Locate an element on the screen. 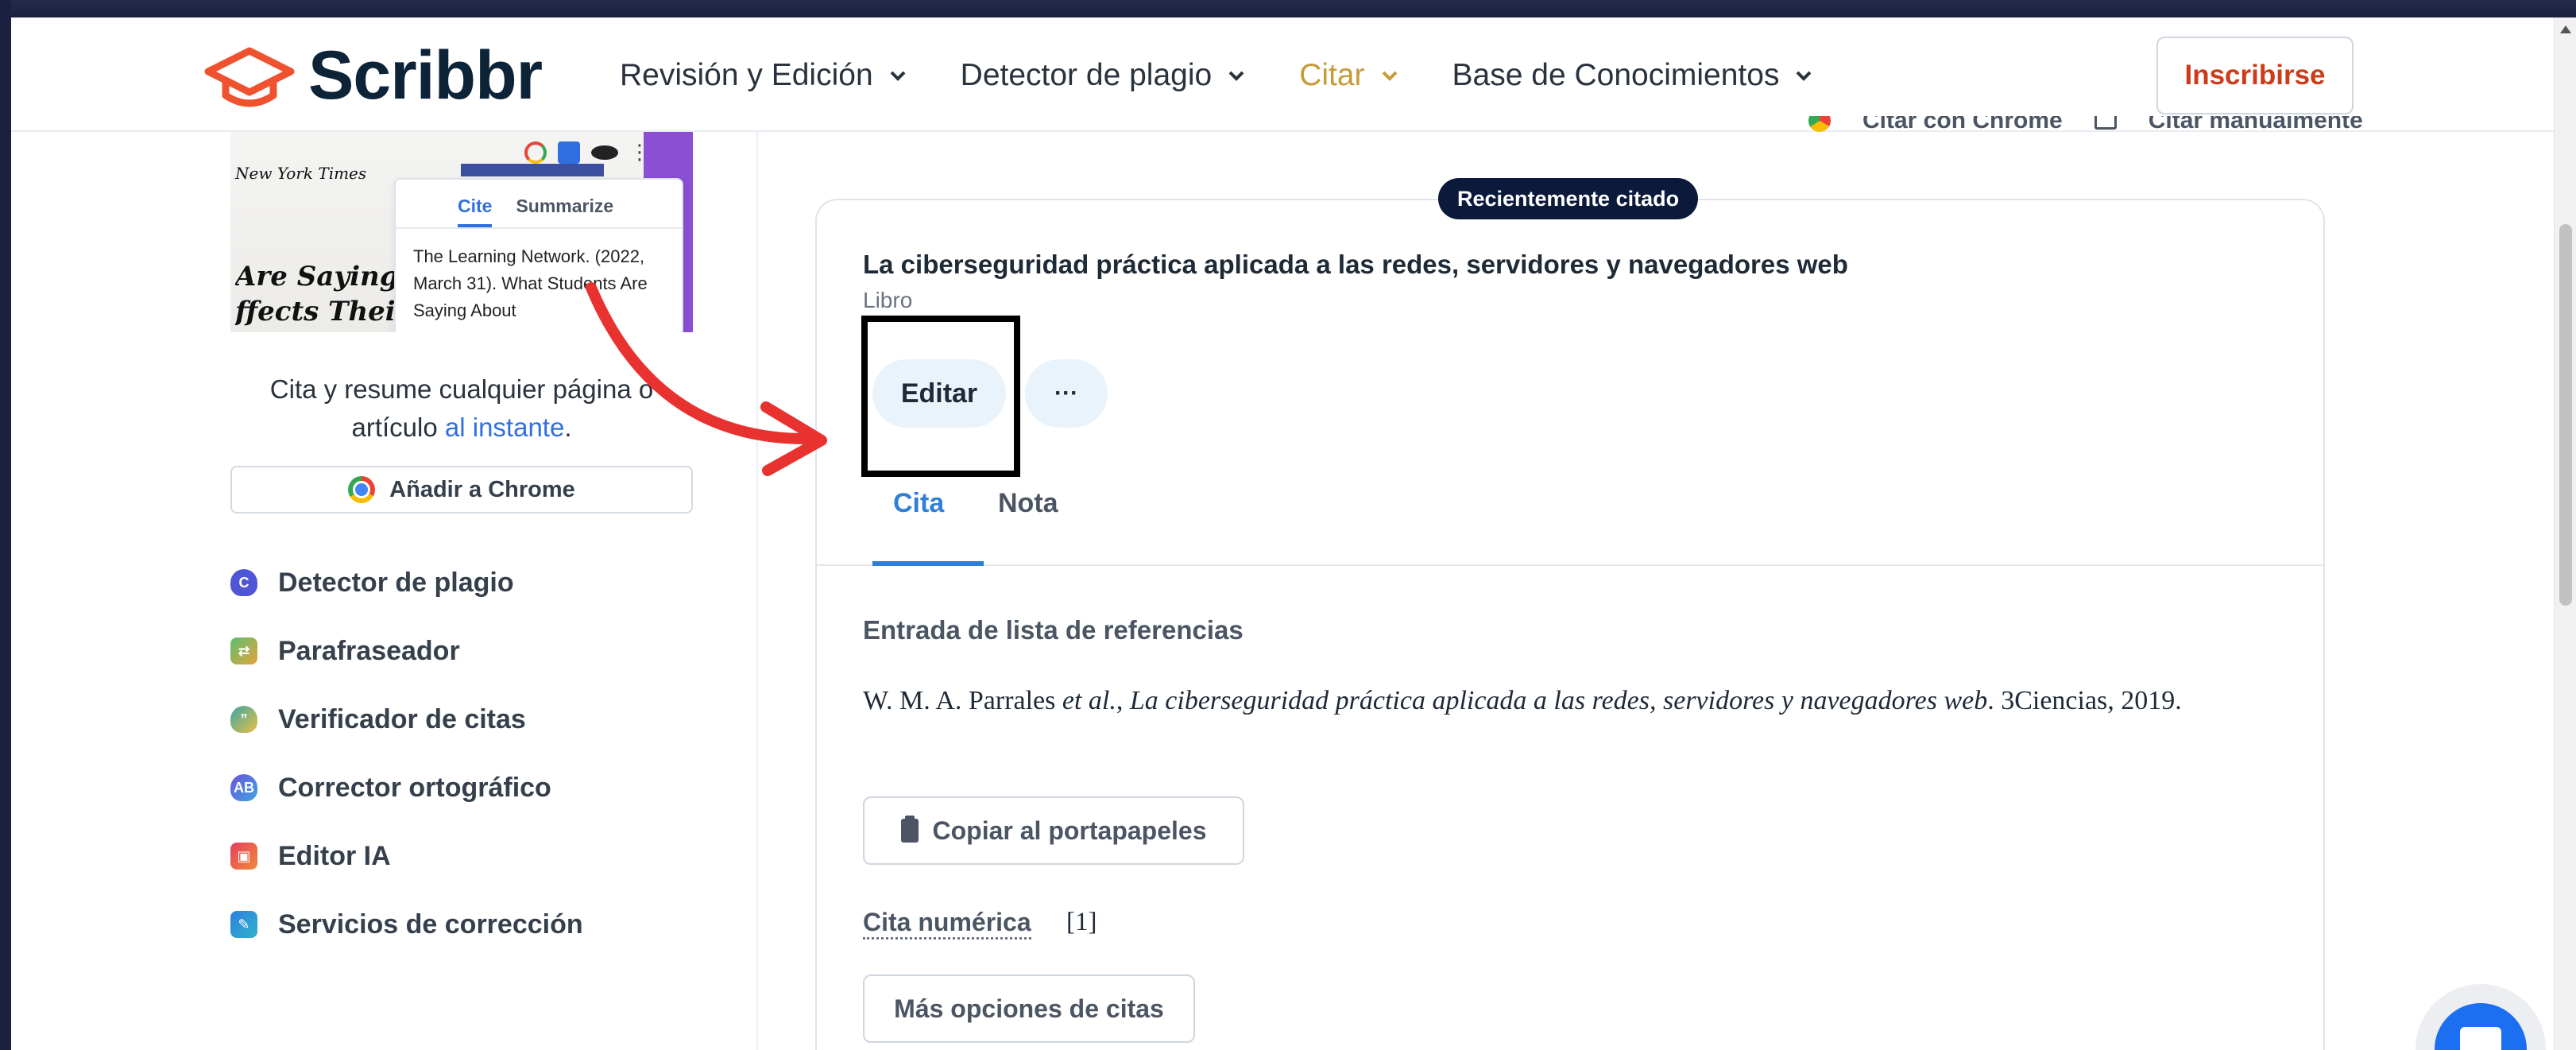 This screenshot has height=1050, width=2576. numeric-citation-label: Cita numérica is located at coordinates (947, 924).